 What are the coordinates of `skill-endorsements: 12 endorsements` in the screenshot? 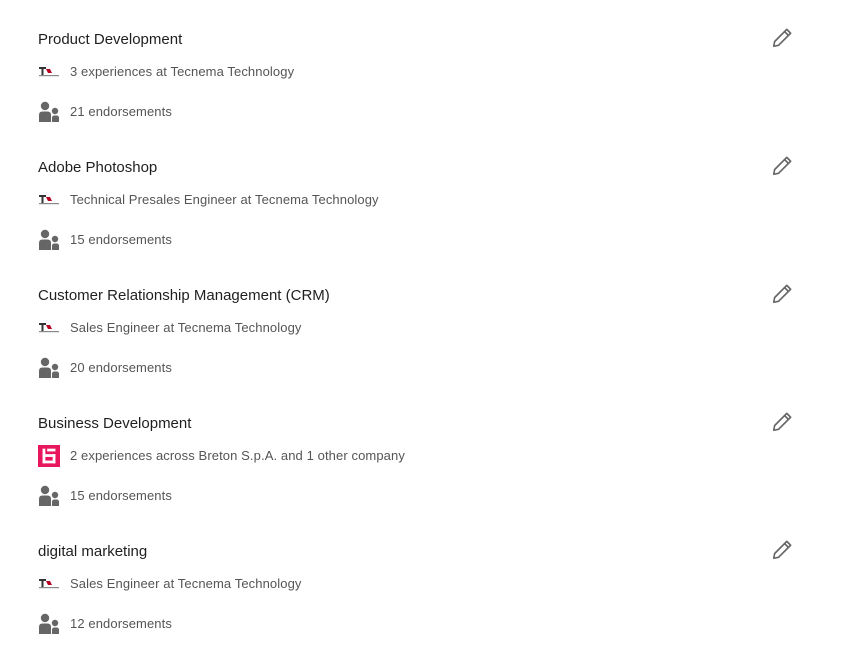 It's located at (105, 624).